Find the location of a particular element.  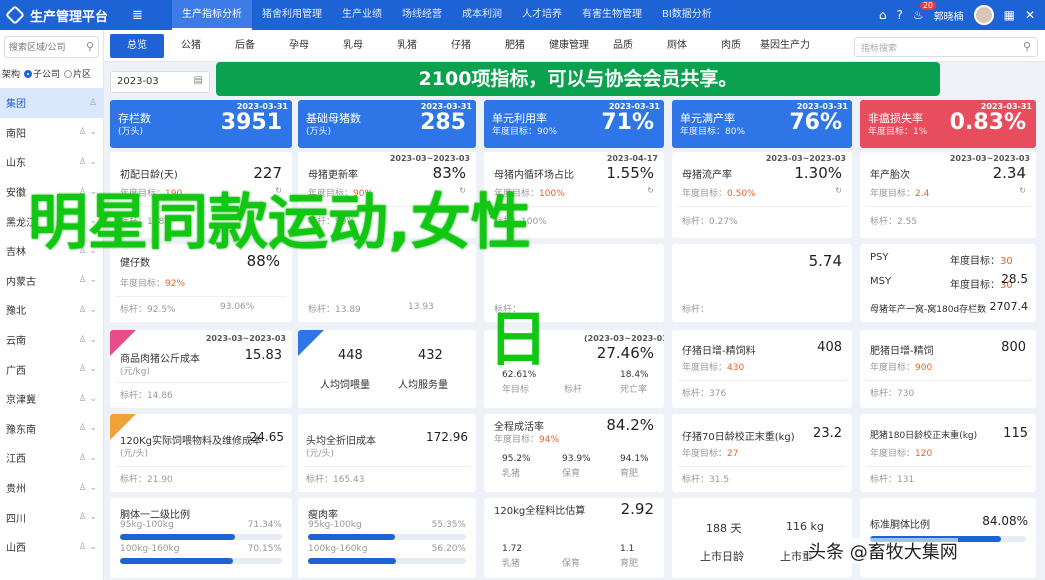

kpi-card: 2023-03-31 非瘟损失率 年度目标：1% 0.83% is located at coordinates (948, 124).